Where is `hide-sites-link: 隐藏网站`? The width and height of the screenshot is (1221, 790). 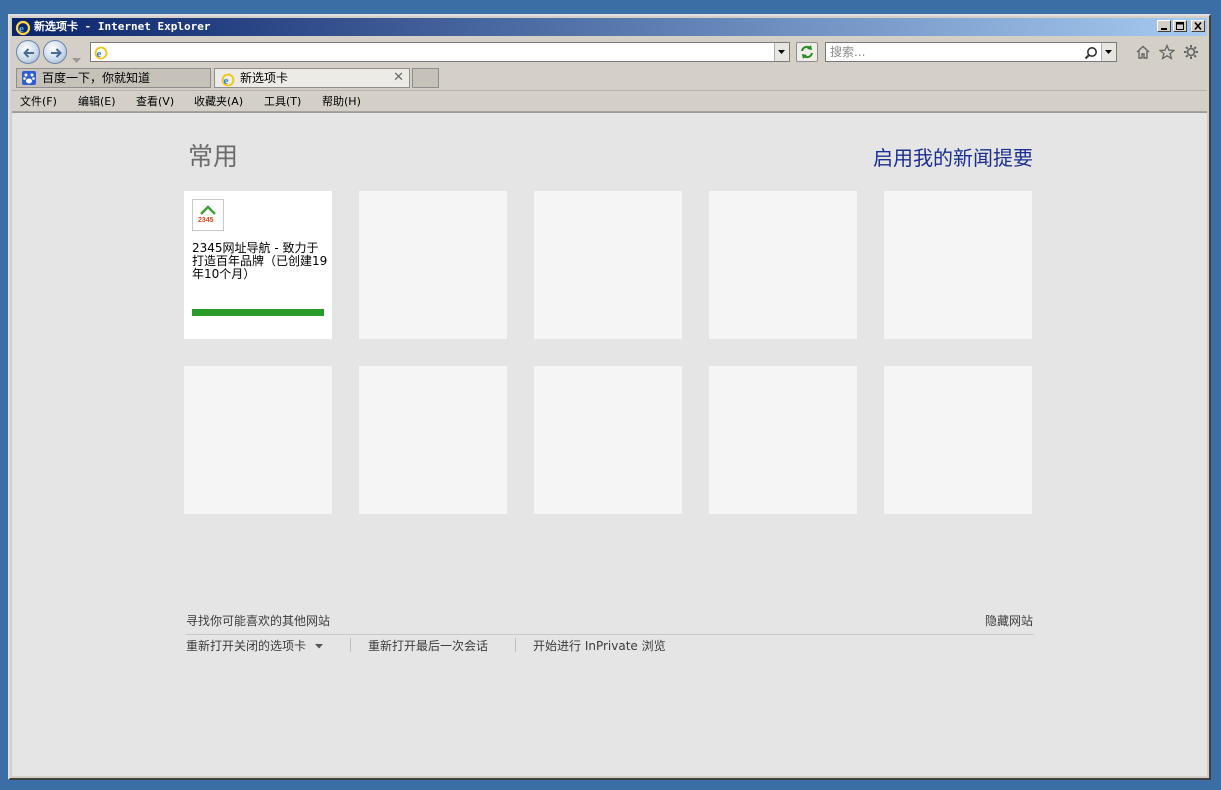 hide-sites-link: 隐藏网站 is located at coordinates (1009, 620).